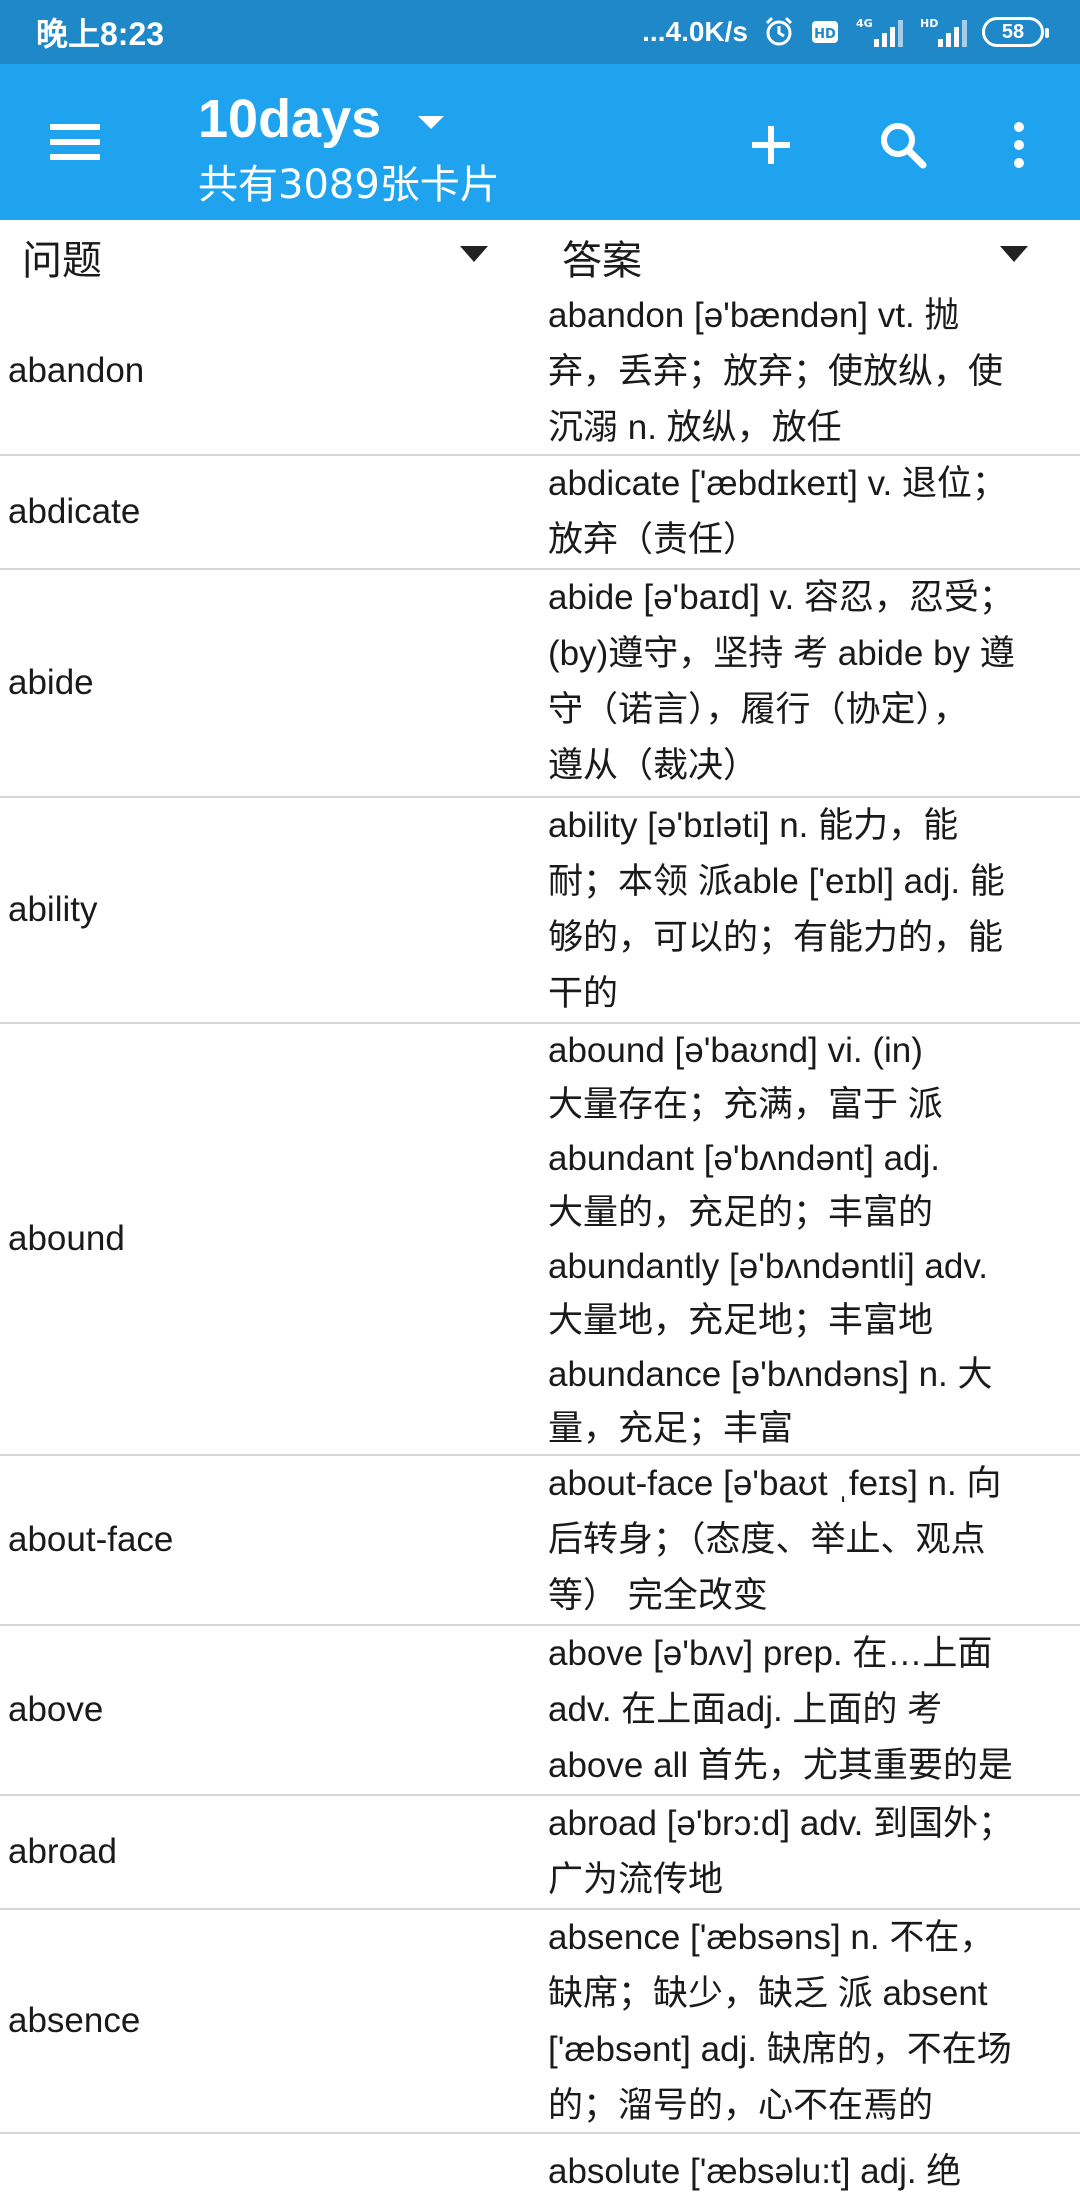 The width and height of the screenshot is (1080, 2194). Describe the element at coordinates (51, 682) in the screenshot. I see `card-question: abide` at that location.